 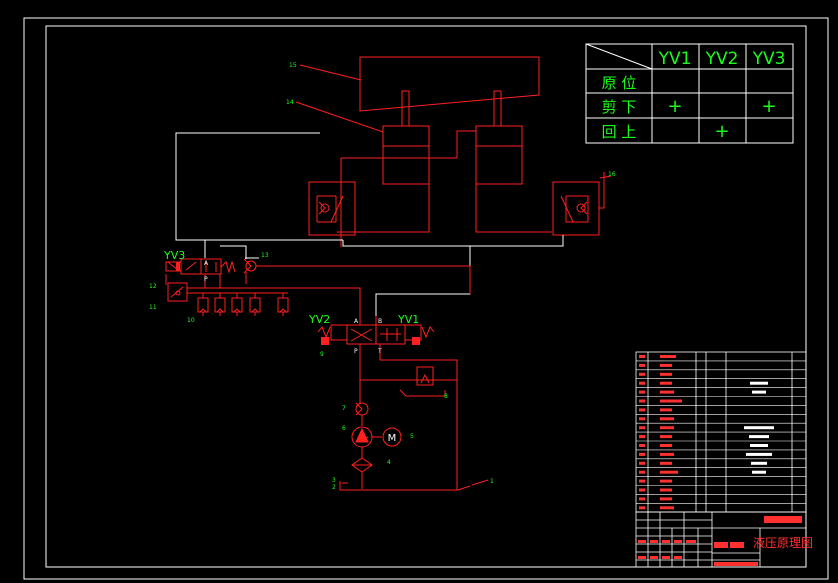 I want to click on port-label-b: B, so click(x=380, y=321).